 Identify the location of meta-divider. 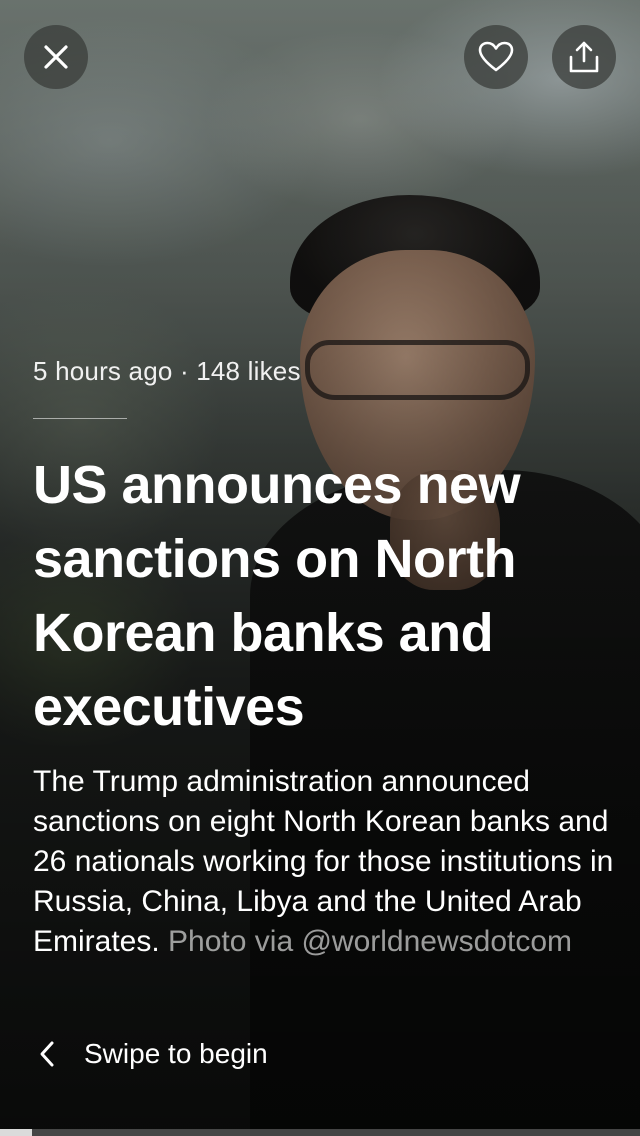
(80, 418).